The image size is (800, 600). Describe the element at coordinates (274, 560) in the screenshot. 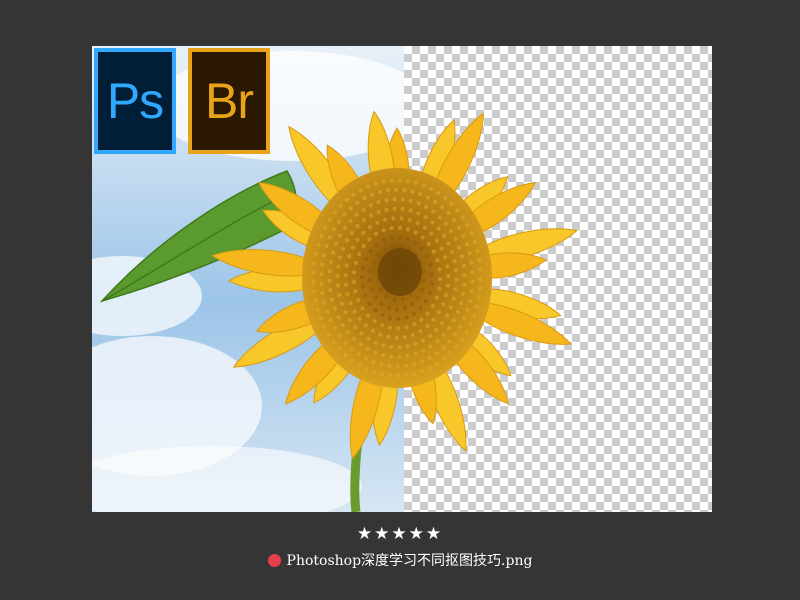

I see `color-label-icon` at that location.